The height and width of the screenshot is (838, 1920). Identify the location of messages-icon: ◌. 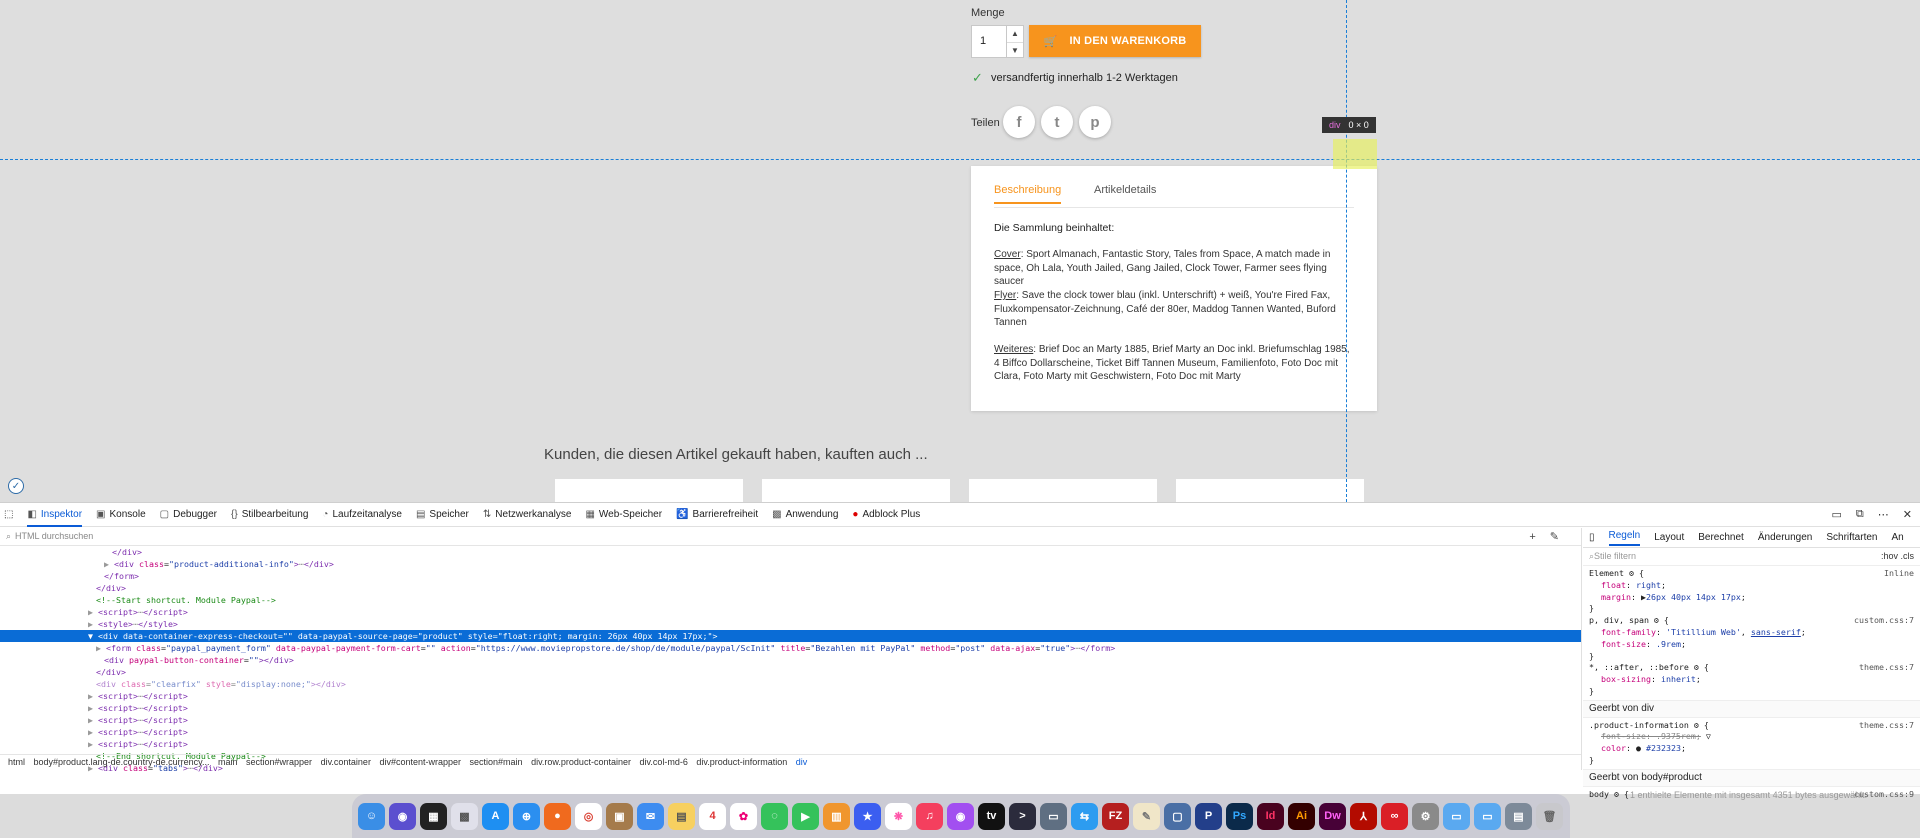
(774, 816).